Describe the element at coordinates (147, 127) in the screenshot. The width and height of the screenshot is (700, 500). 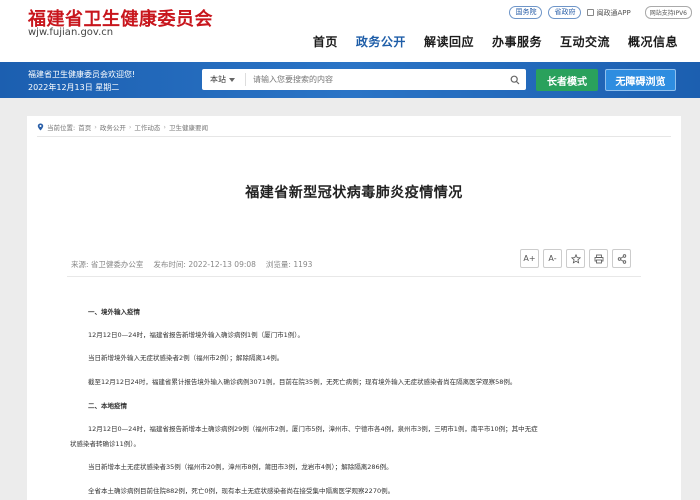
I see `breadcrumb-work-news: 工作动态` at that location.